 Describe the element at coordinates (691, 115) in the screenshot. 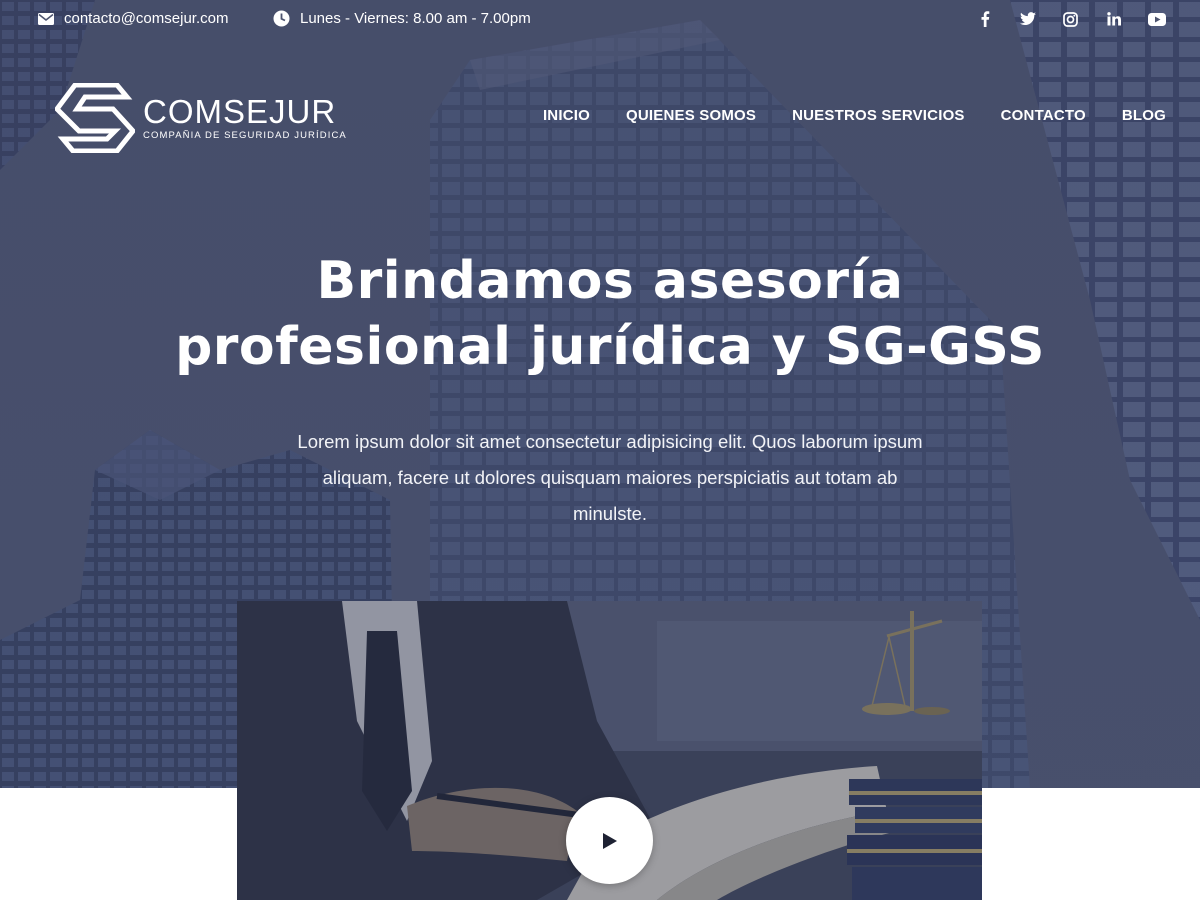

I see `nav-item-quienes-somos: QUIENES SOMOS` at that location.